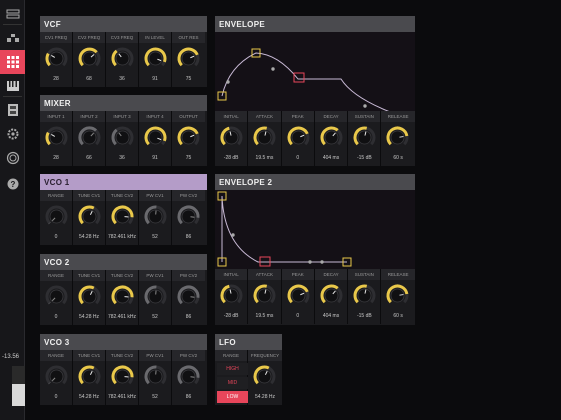 The height and width of the screenshot is (420, 561). Describe the element at coordinates (231, 355) in the screenshot. I see `lfo-range-label: RANGE` at that location.